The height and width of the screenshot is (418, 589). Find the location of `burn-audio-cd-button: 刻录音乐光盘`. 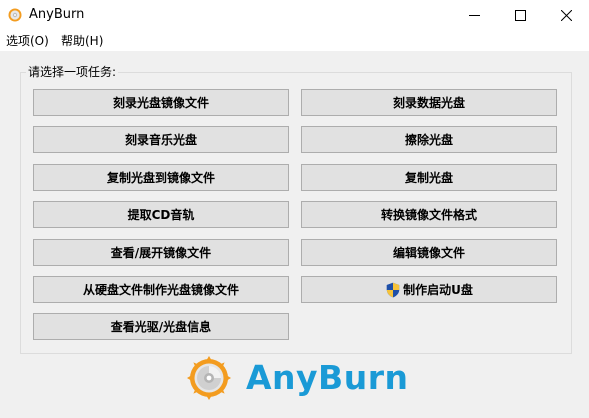

burn-audio-cd-button: 刻录音乐光盘 is located at coordinates (161, 139).